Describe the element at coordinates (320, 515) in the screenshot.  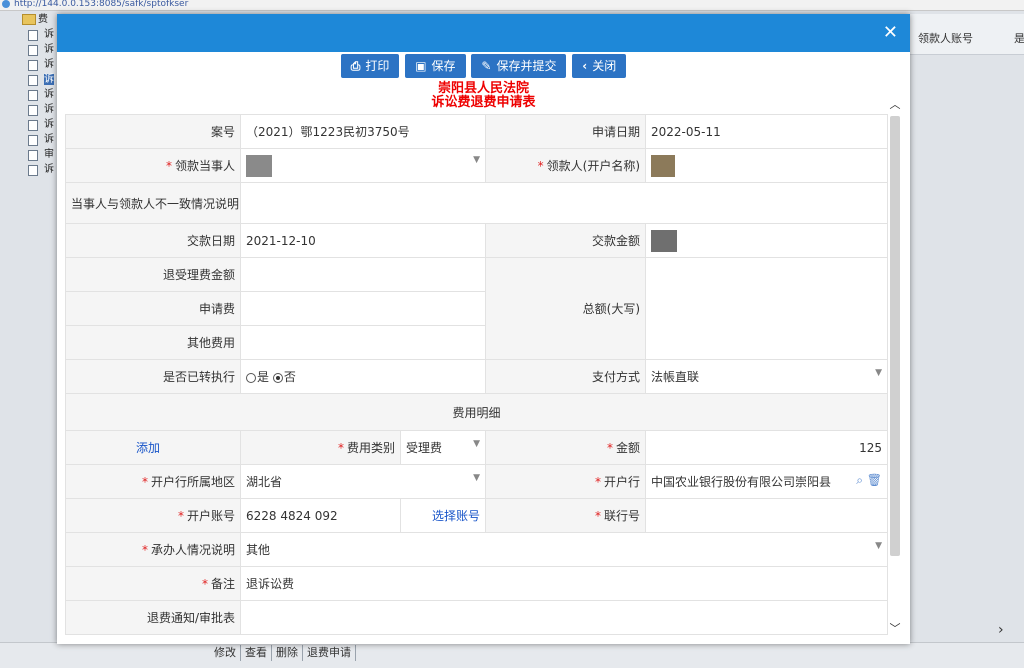
I see `account-field: 6228 4824 092` at that location.